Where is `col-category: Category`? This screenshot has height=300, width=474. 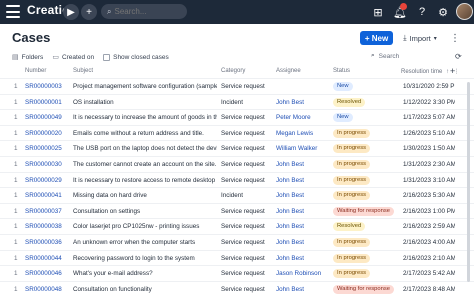
col-category: Category is located at coordinates (233, 71).